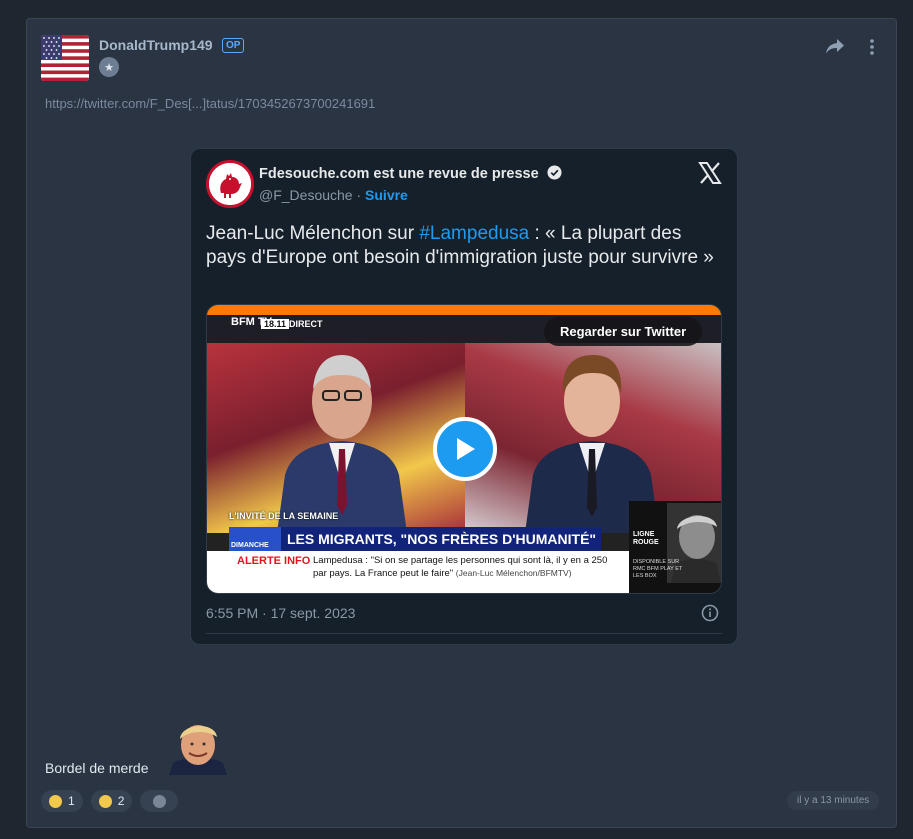  I want to click on op-badge: OP, so click(233, 45).